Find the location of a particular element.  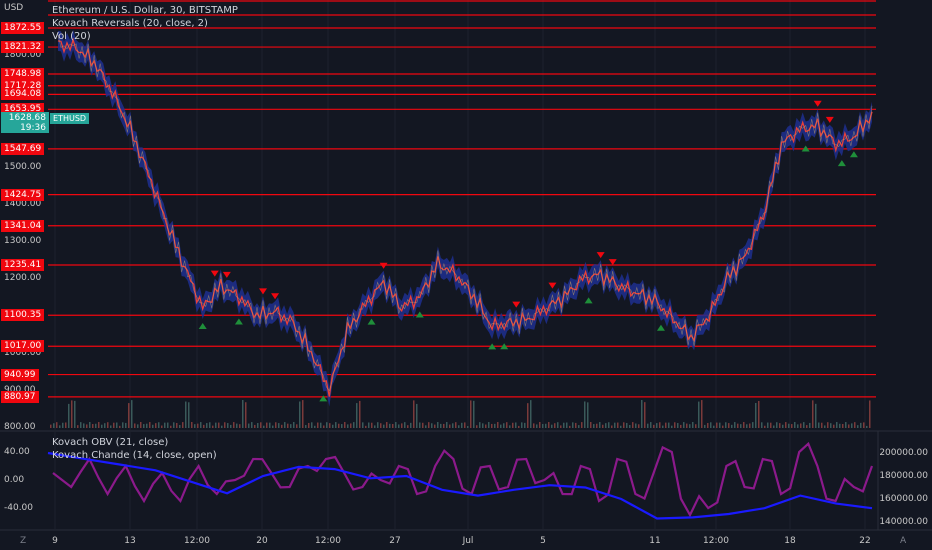

time-tick-label: 27 is located at coordinates (395, 541).